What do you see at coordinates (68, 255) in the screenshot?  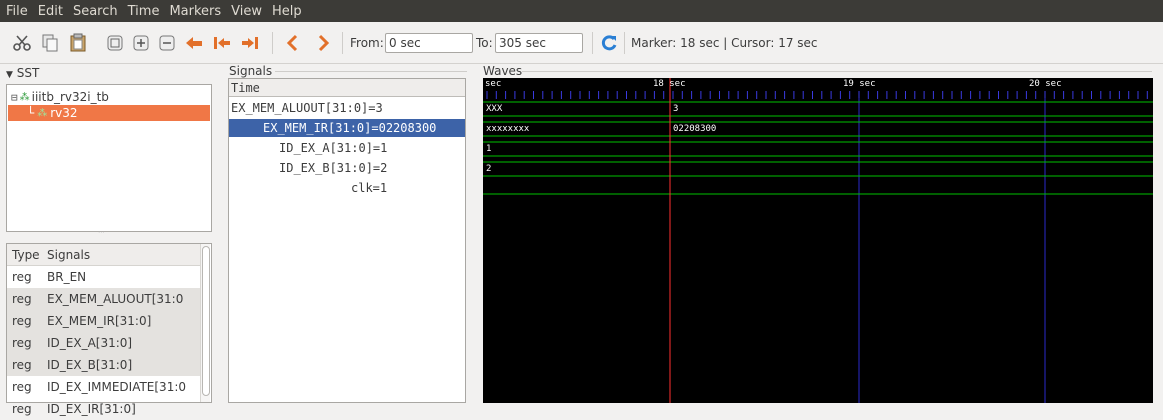 I see `signals-column-header: Signals` at bounding box center [68, 255].